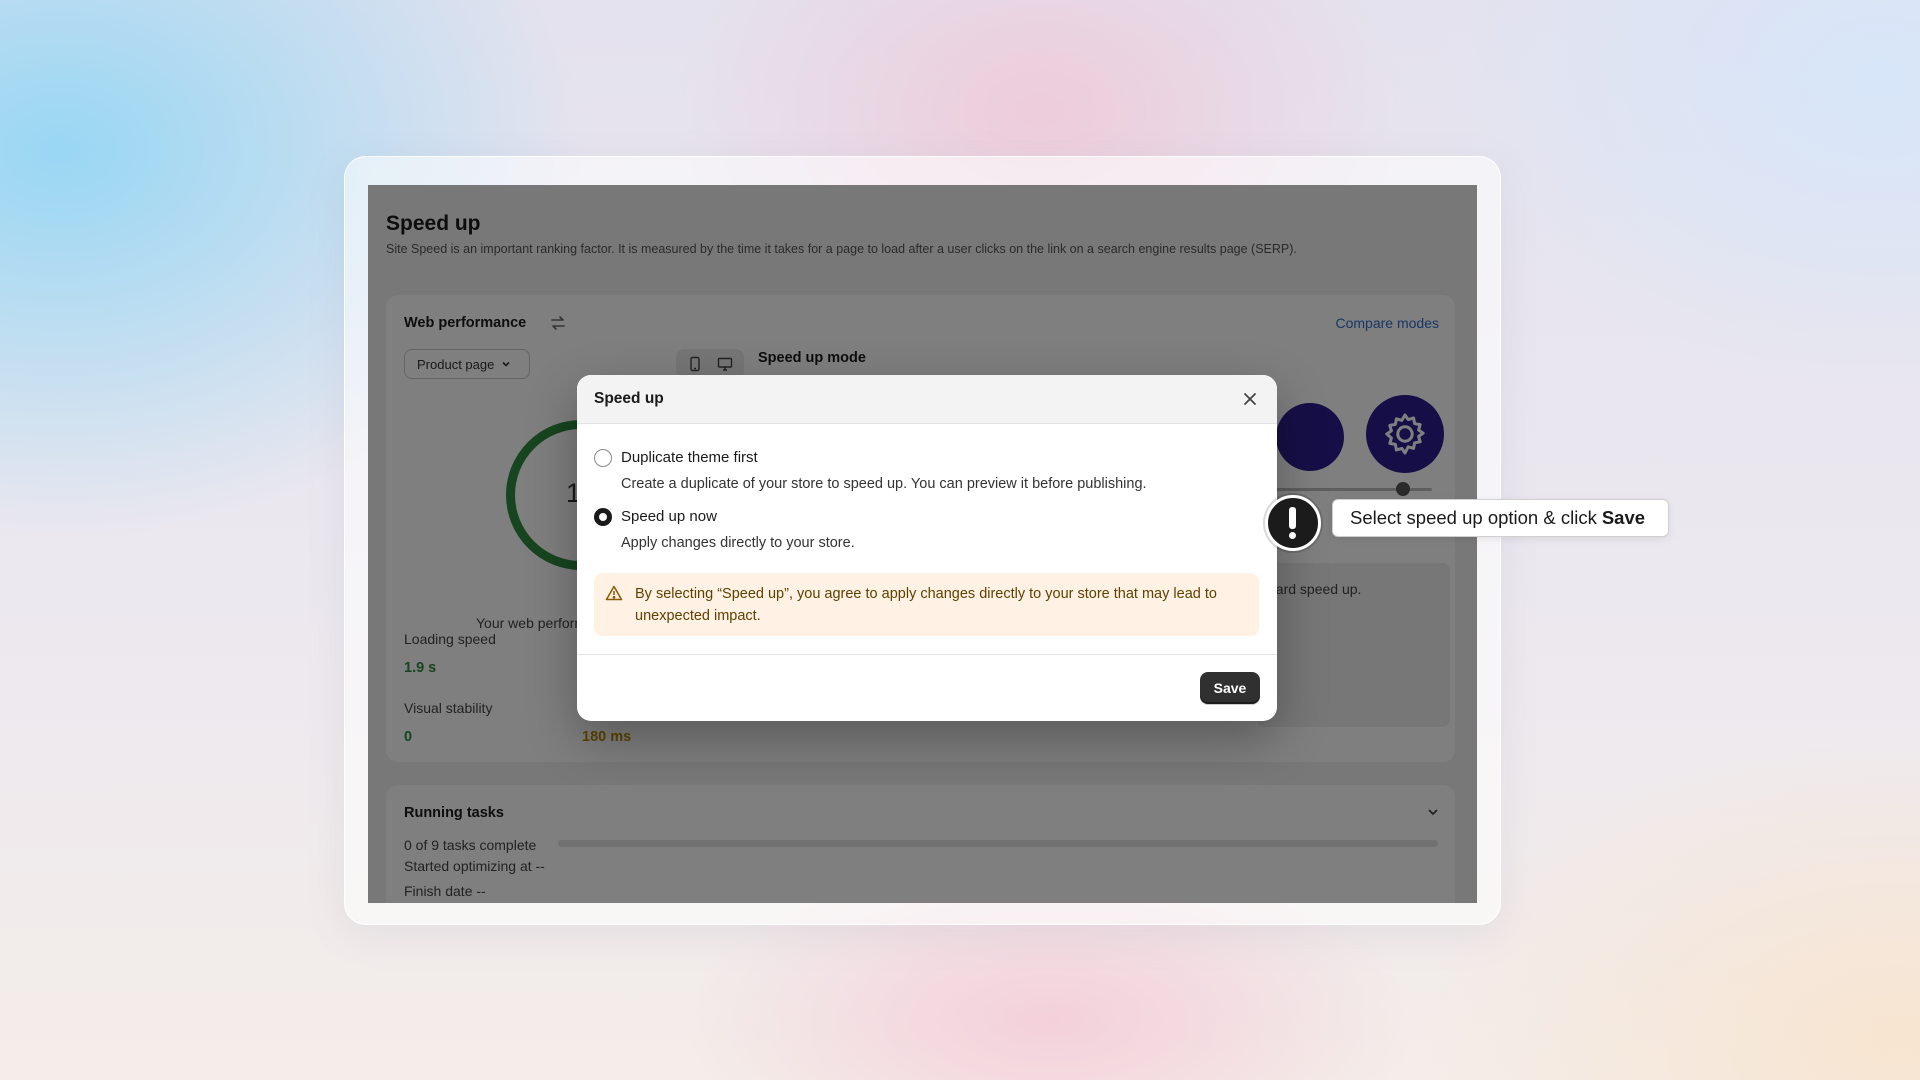 The width and height of the screenshot is (1920, 1080). What do you see at coordinates (927, 654) in the screenshot?
I see `modal-footer-divider` at bounding box center [927, 654].